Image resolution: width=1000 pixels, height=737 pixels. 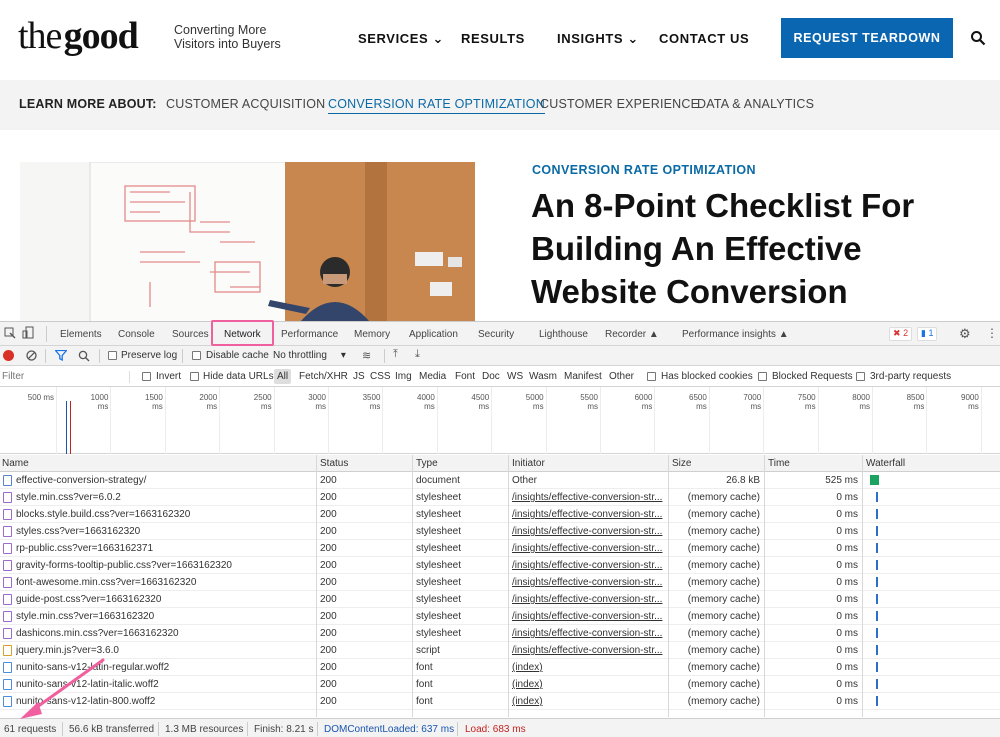 I want to click on filter-type-img: Img, so click(x=403, y=376).